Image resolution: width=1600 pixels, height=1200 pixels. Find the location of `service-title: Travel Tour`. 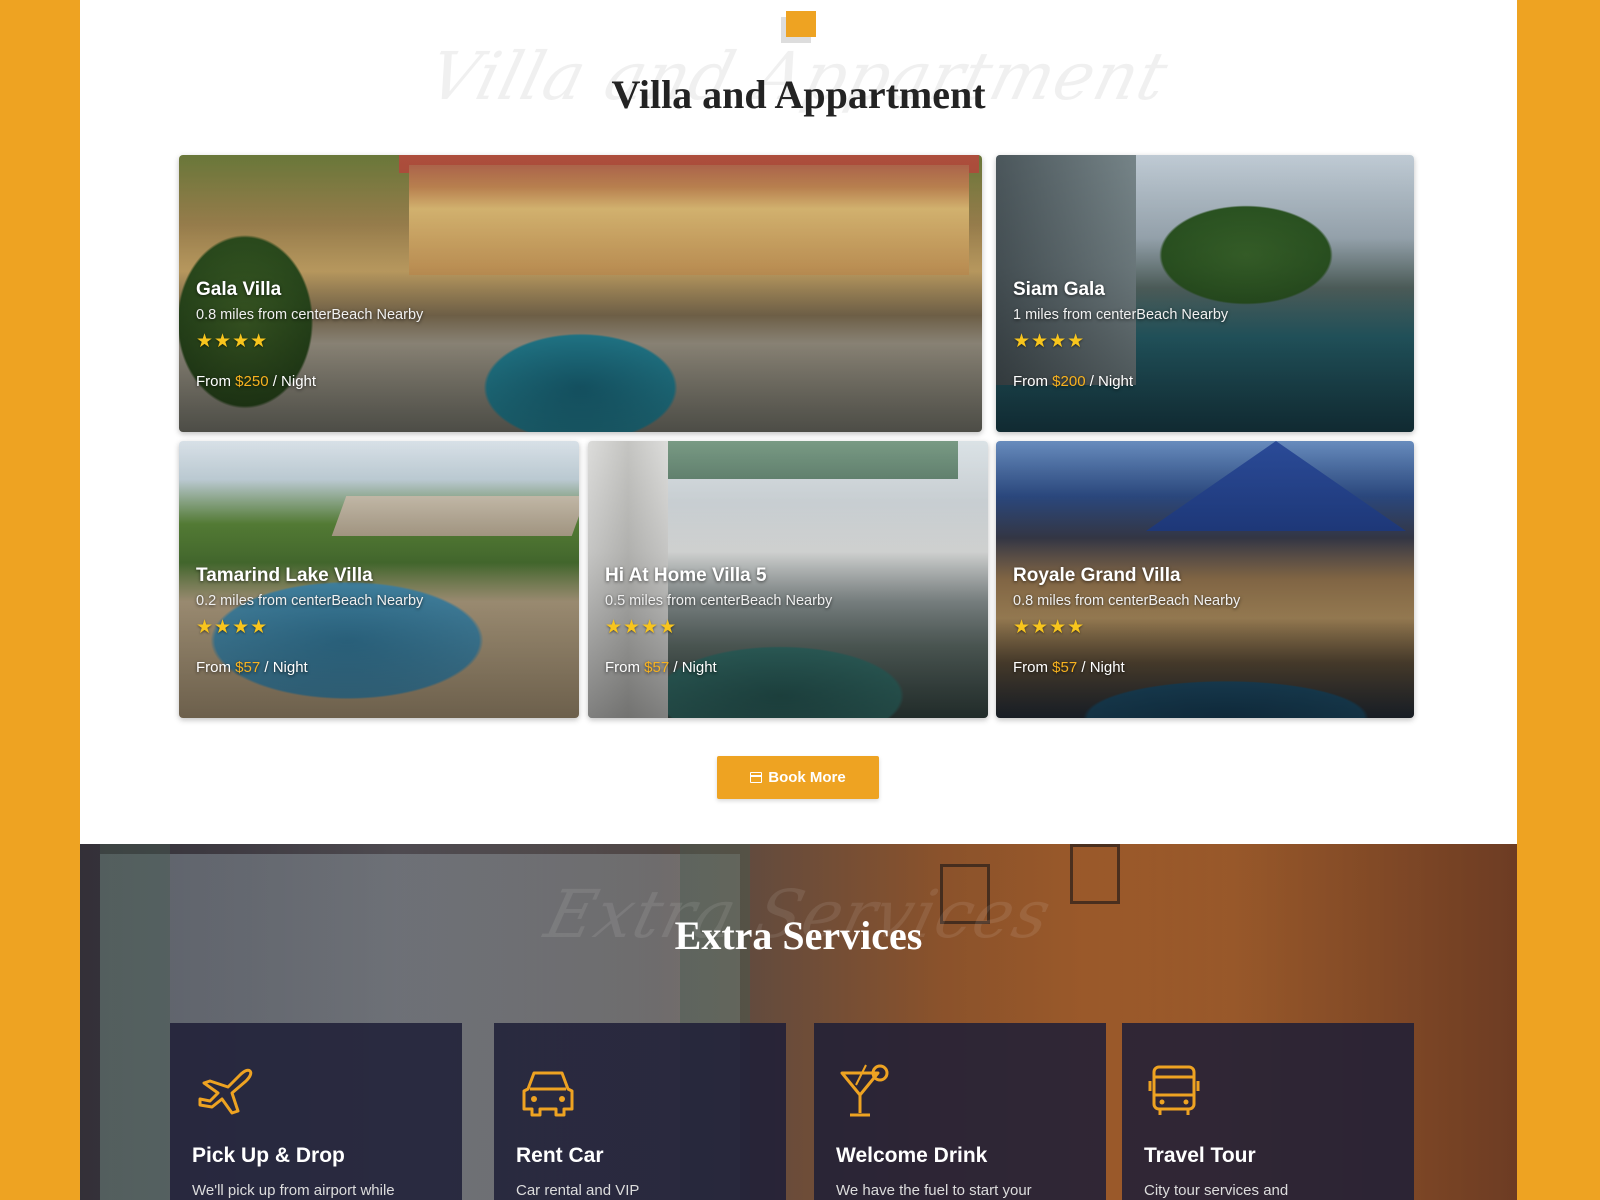

service-title: Travel Tour is located at coordinates (1200, 1155).